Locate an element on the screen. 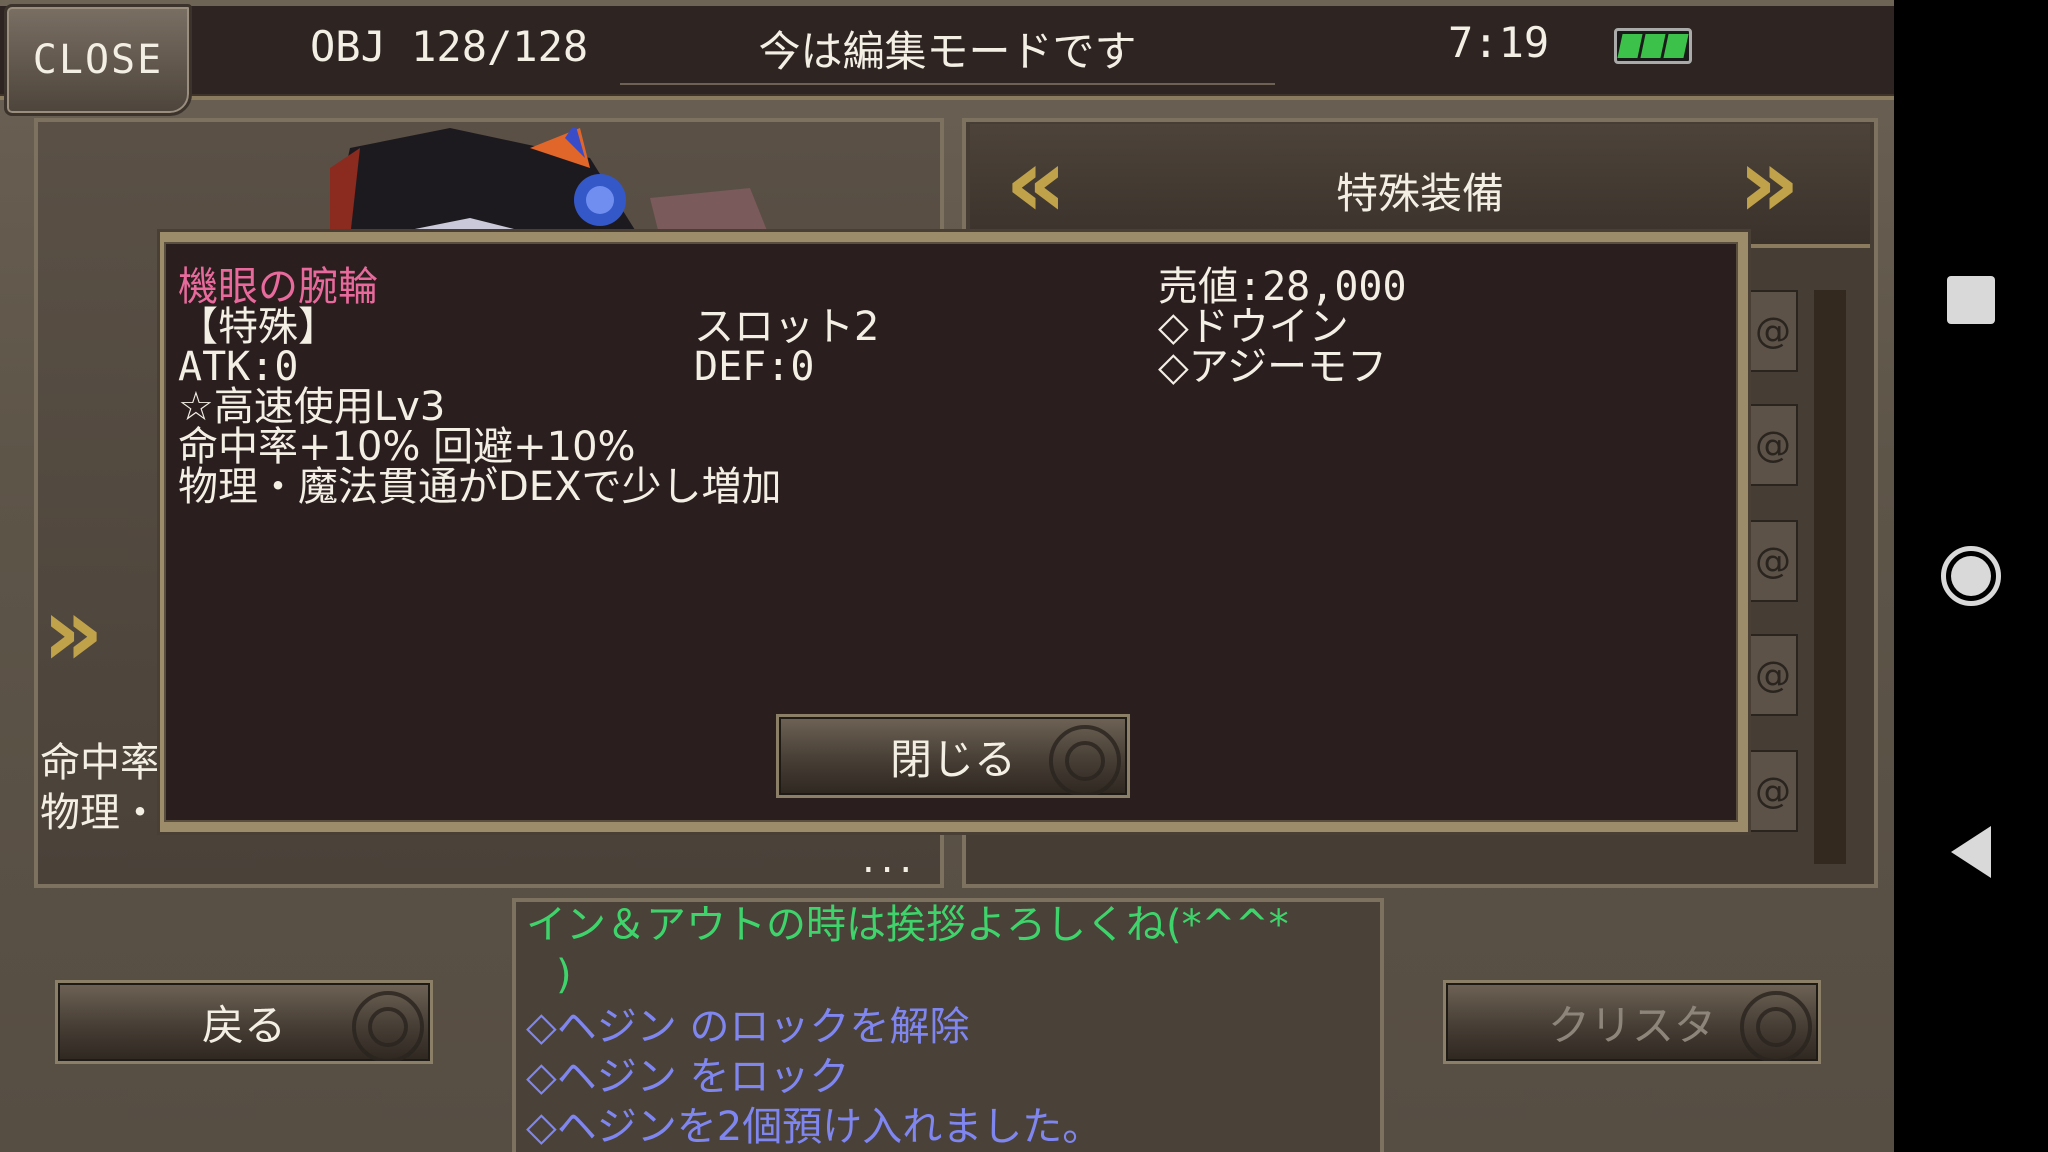  top-bar: OBJ 128/128 今は編集モードです 7:19 is located at coordinates (947, 50).